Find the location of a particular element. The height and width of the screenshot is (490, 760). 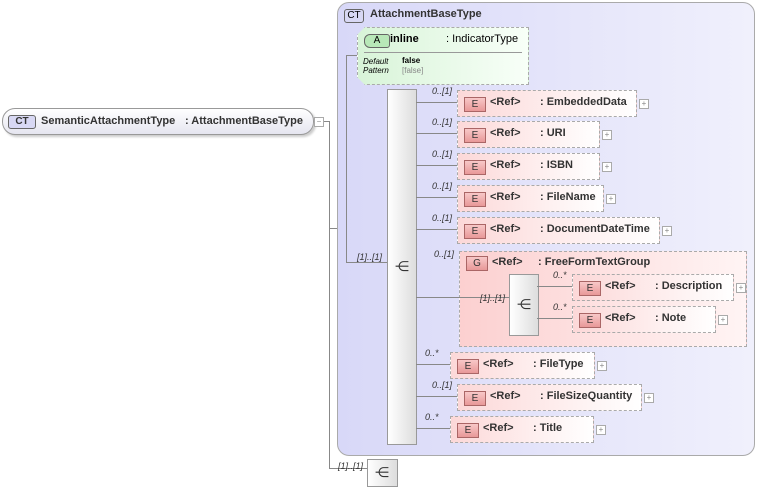

element-box: E <Ref> : Title is located at coordinates (522, 429).